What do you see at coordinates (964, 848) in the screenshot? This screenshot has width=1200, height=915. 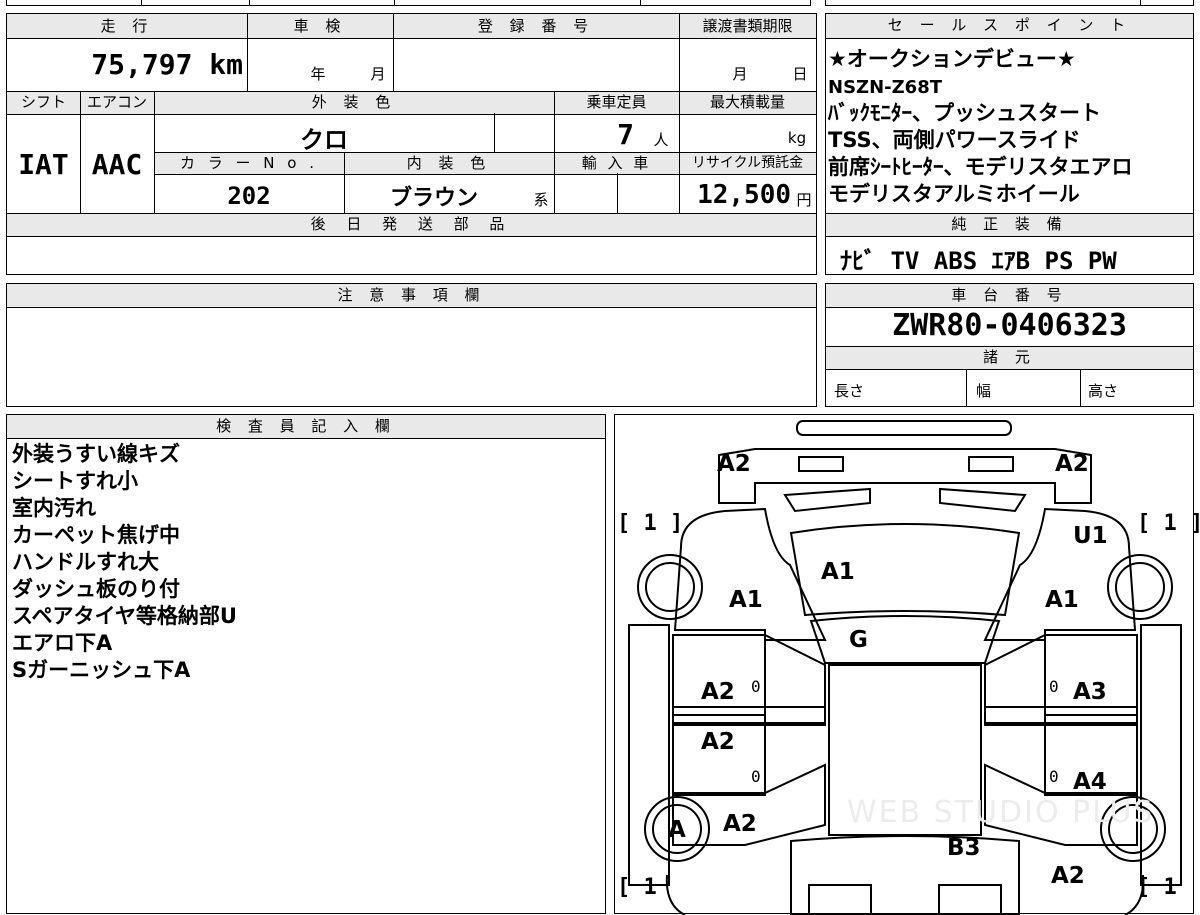 I see `damage-mark-rear-glass: B3` at bounding box center [964, 848].